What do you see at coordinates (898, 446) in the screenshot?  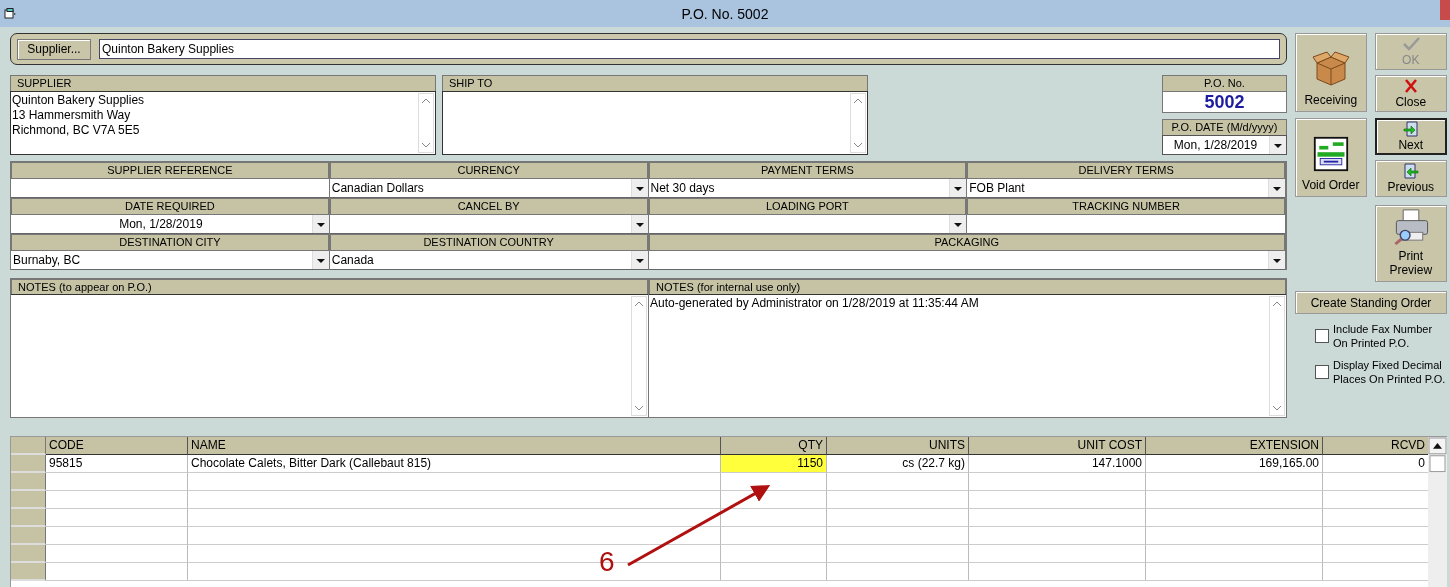 I see `column-header: UNITS` at bounding box center [898, 446].